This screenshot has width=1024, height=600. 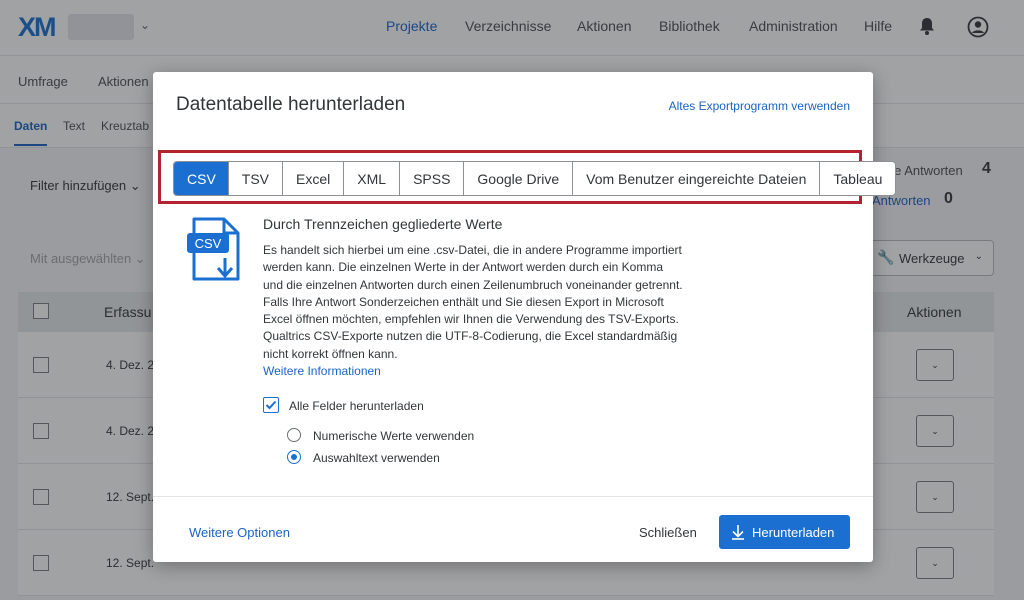 What do you see at coordinates (255, 178) in the screenshot?
I see `format-tsv: TSV` at bounding box center [255, 178].